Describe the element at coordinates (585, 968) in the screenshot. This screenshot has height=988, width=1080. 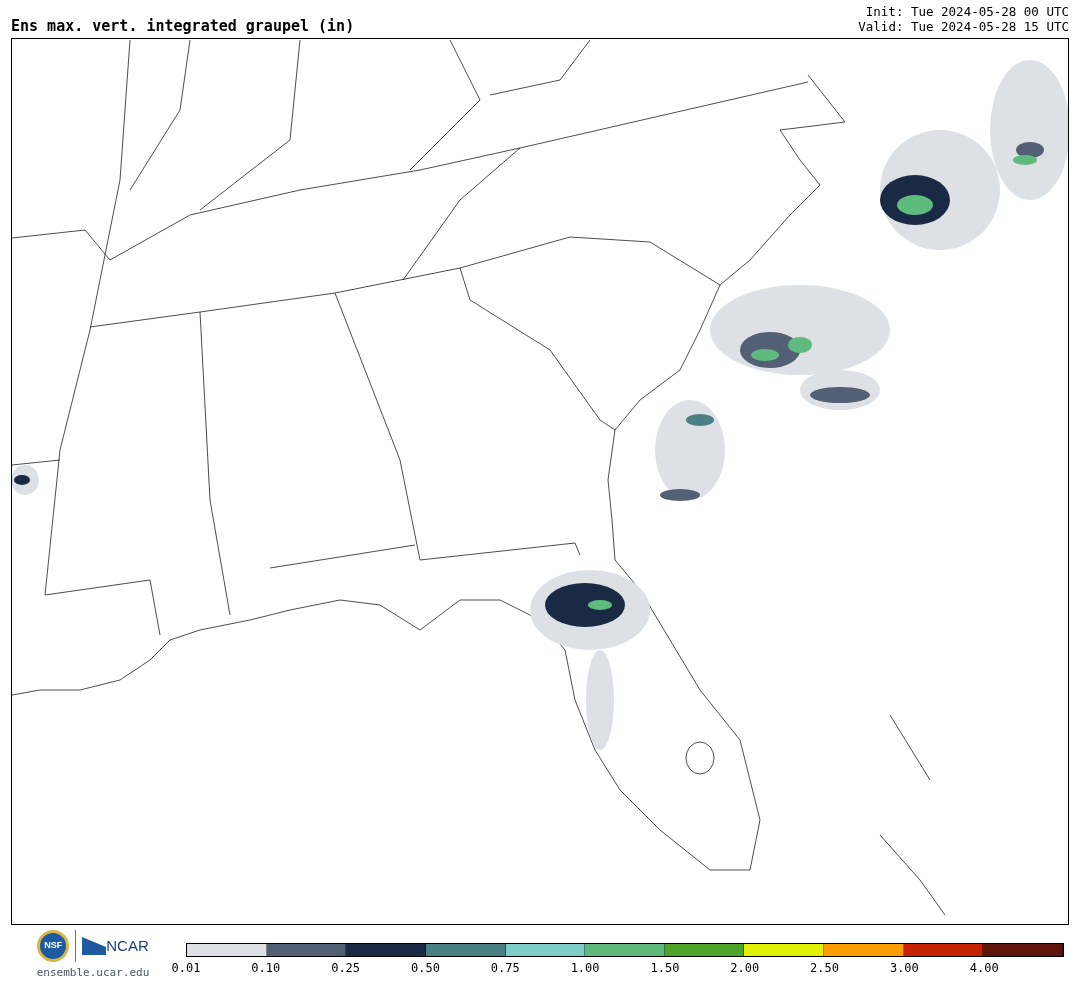
I see `colorbar-label: 1.00` at that location.